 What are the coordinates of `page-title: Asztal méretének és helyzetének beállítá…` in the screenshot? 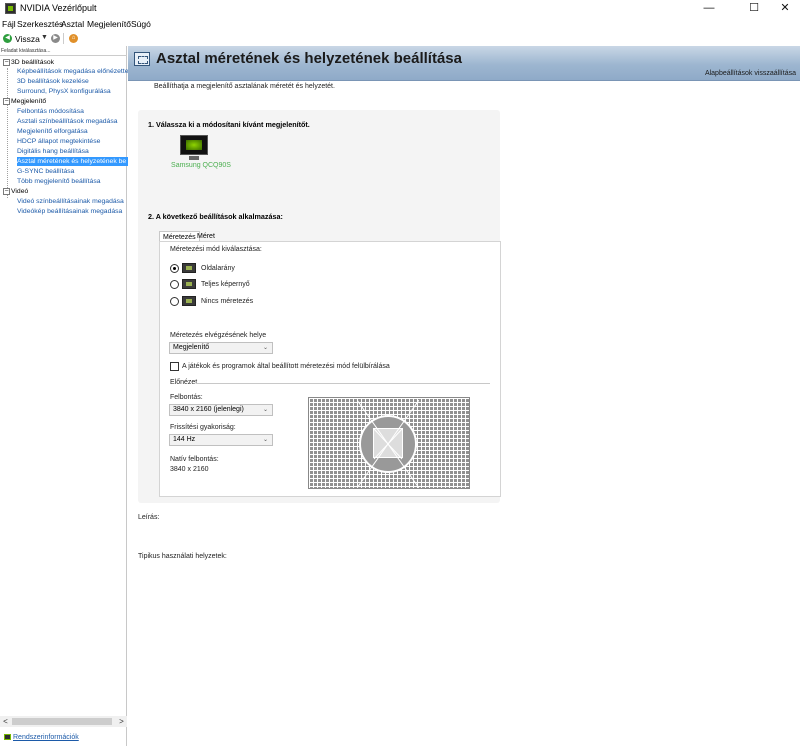 It's located at (309, 58).